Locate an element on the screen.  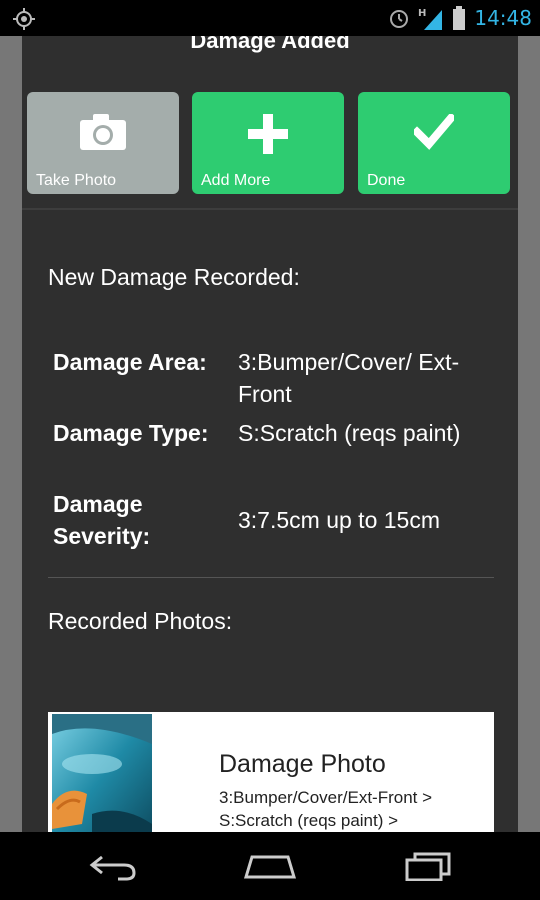
damage-type-value: S:Scratch (reqs paint) is located at coordinates (349, 433).